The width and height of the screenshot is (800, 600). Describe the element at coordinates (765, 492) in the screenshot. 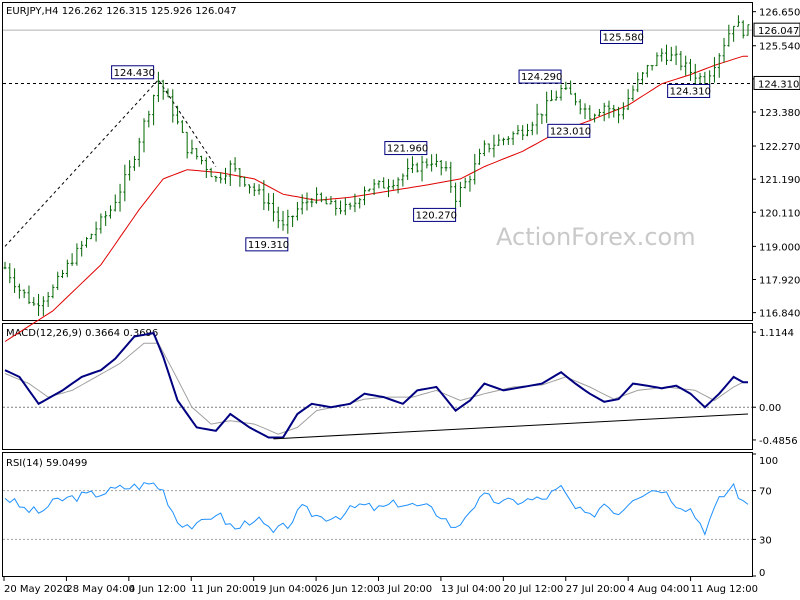

I see `rsi-ytick-label: 70` at that location.